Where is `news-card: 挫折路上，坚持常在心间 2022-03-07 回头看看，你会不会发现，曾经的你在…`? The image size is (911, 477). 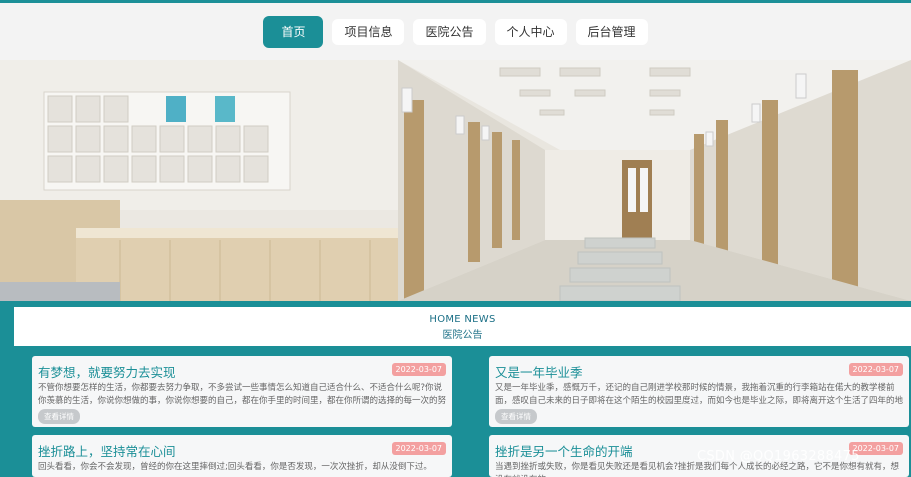 news-card: 挫折路上，坚持常在心间 2022-03-07 回头看看，你会不会发现，曾经的你在… is located at coordinates (242, 456).